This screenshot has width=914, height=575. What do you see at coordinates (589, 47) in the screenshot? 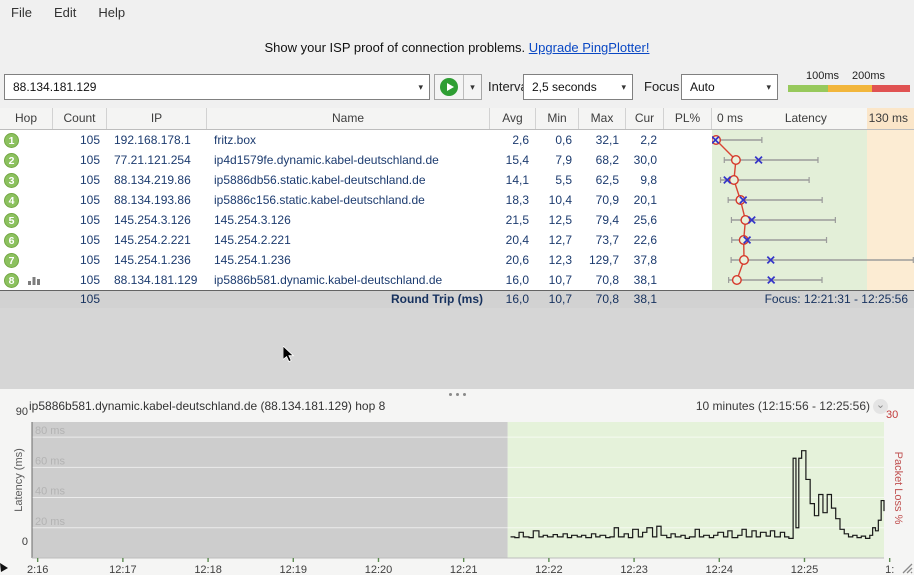
I see `upgrade-link: Upgrade PingPlotter!` at bounding box center [589, 47].